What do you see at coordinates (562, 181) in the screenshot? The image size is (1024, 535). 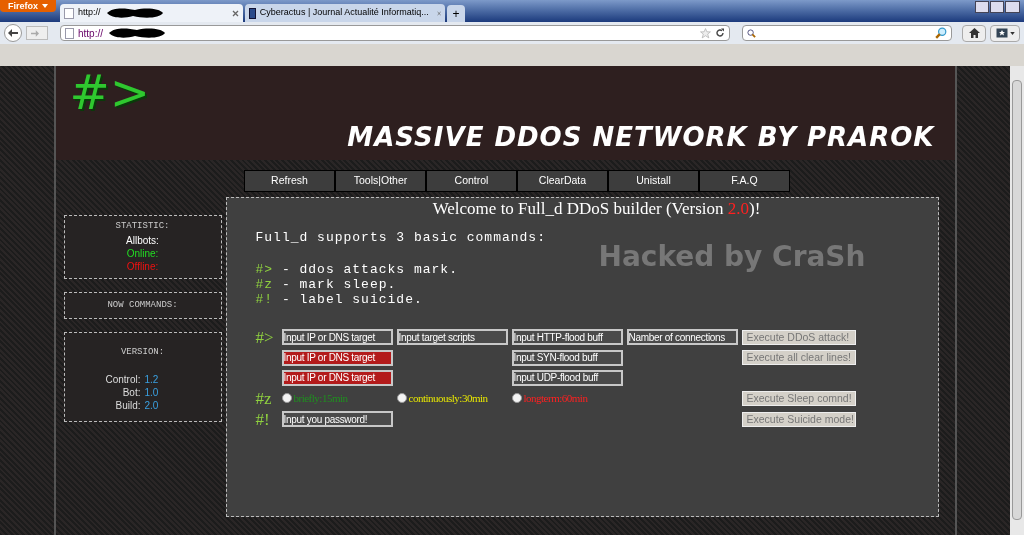 I see `menu-button: ClearData` at bounding box center [562, 181].